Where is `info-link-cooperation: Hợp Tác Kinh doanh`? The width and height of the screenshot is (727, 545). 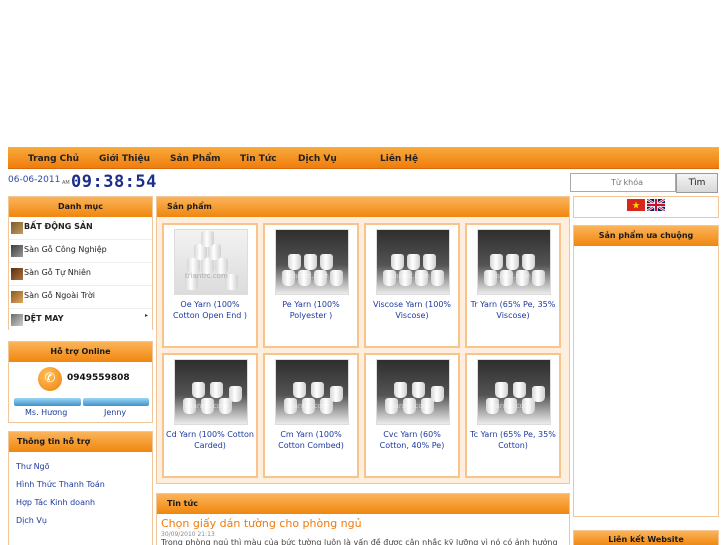 info-link-cooperation: Hợp Tác Kinh doanh is located at coordinates (55, 502).